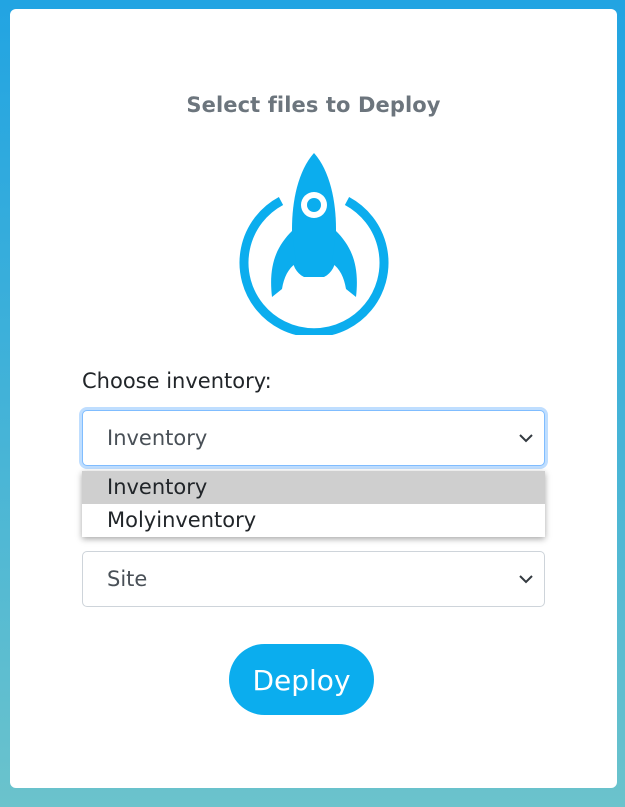 Image resolution: width=625 pixels, height=807 pixels. Describe the element at coordinates (313, 105) in the screenshot. I see `page-title: Select files to Deploy` at that location.